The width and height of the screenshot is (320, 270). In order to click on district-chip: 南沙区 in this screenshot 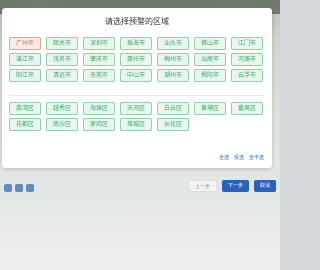, I will do `click(62, 124)`.